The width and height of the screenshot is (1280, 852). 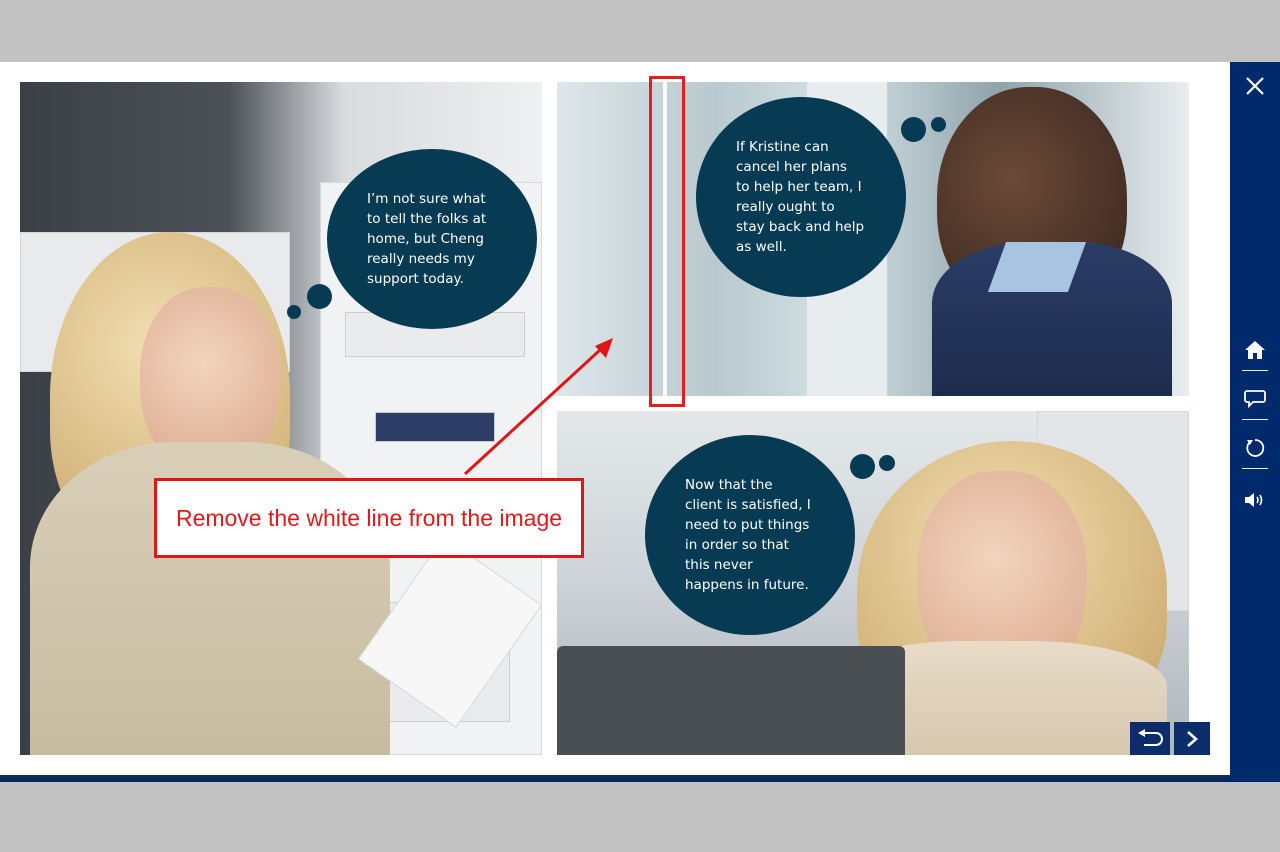 I want to click on annotation-highlight-box, so click(x=667, y=241).